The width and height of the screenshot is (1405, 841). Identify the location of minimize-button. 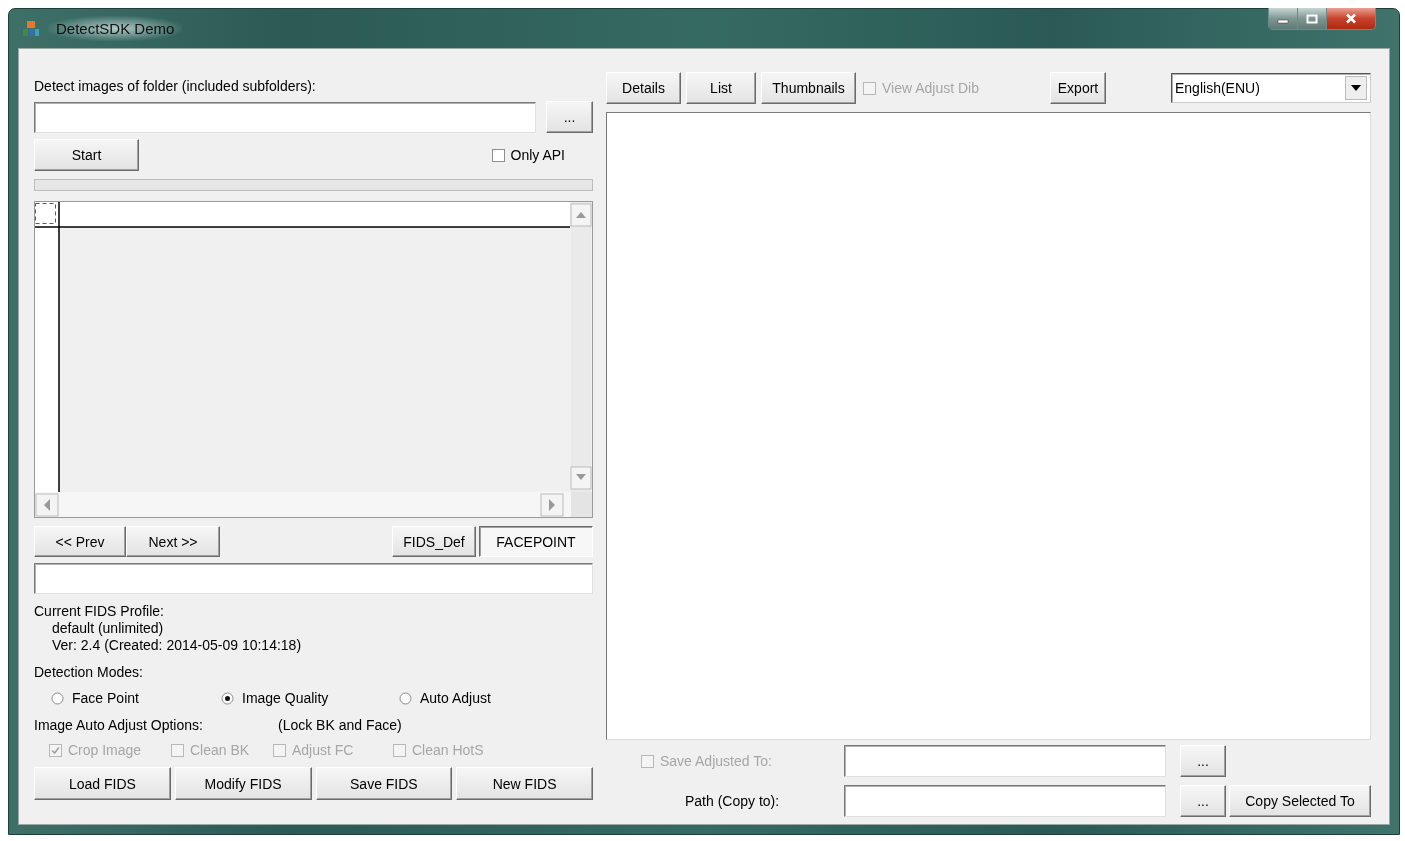
(1283, 18).